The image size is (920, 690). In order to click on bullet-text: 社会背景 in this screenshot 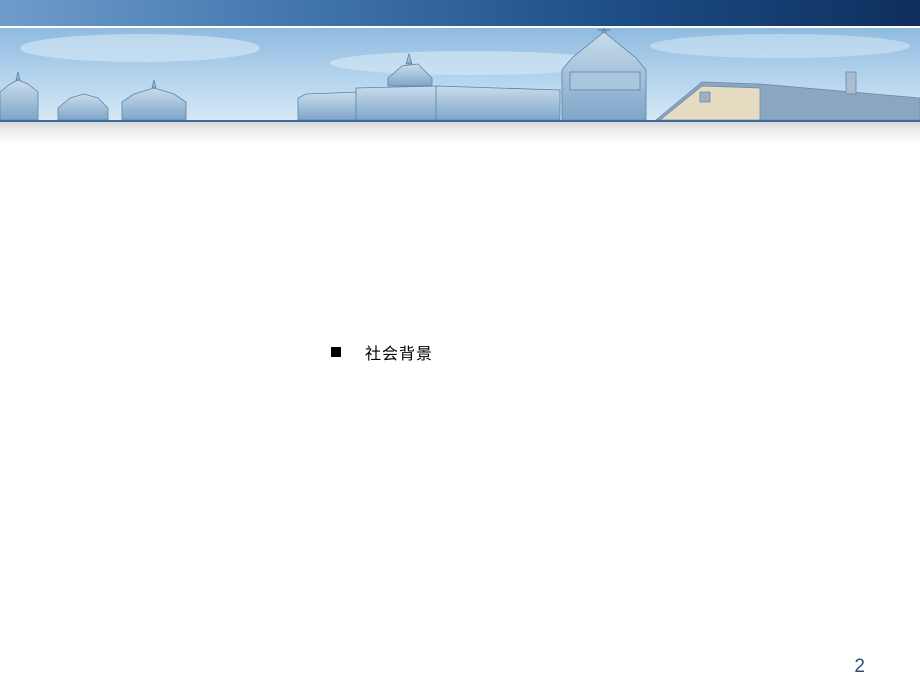, I will do `click(399, 353)`.